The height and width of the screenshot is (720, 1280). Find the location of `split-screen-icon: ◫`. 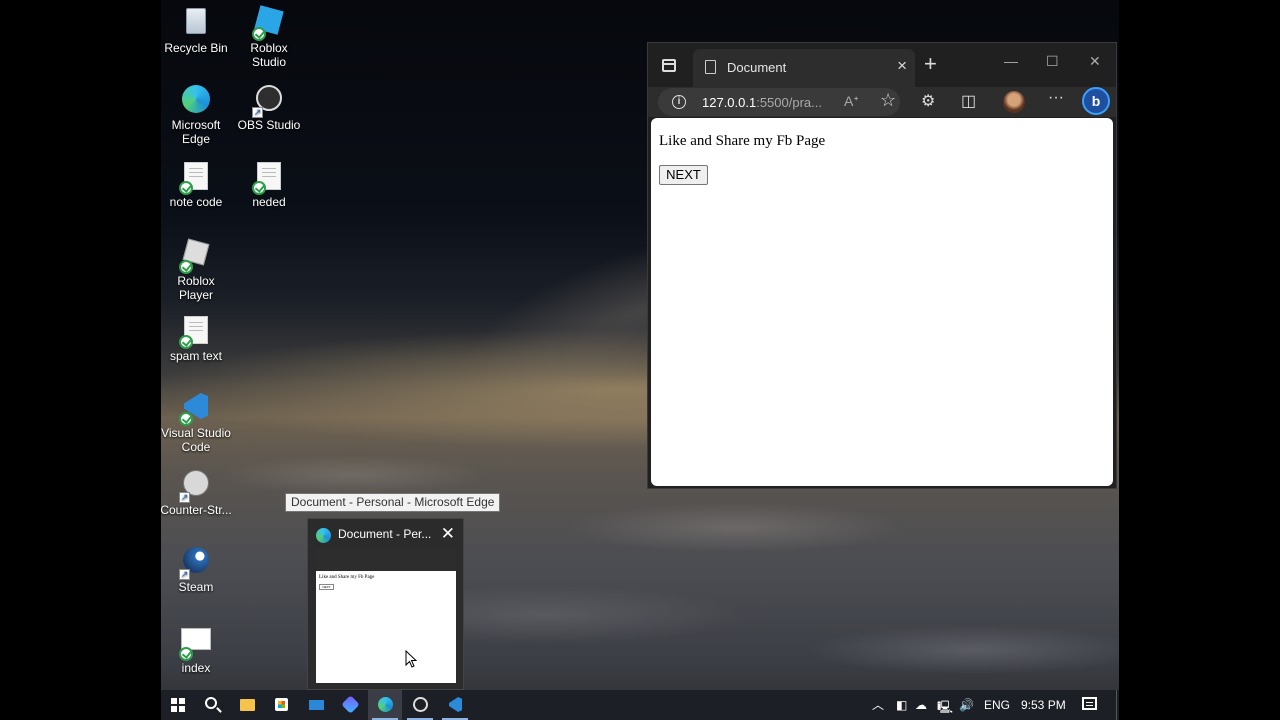

split-screen-icon: ◫ is located at coordinates (968, 101).